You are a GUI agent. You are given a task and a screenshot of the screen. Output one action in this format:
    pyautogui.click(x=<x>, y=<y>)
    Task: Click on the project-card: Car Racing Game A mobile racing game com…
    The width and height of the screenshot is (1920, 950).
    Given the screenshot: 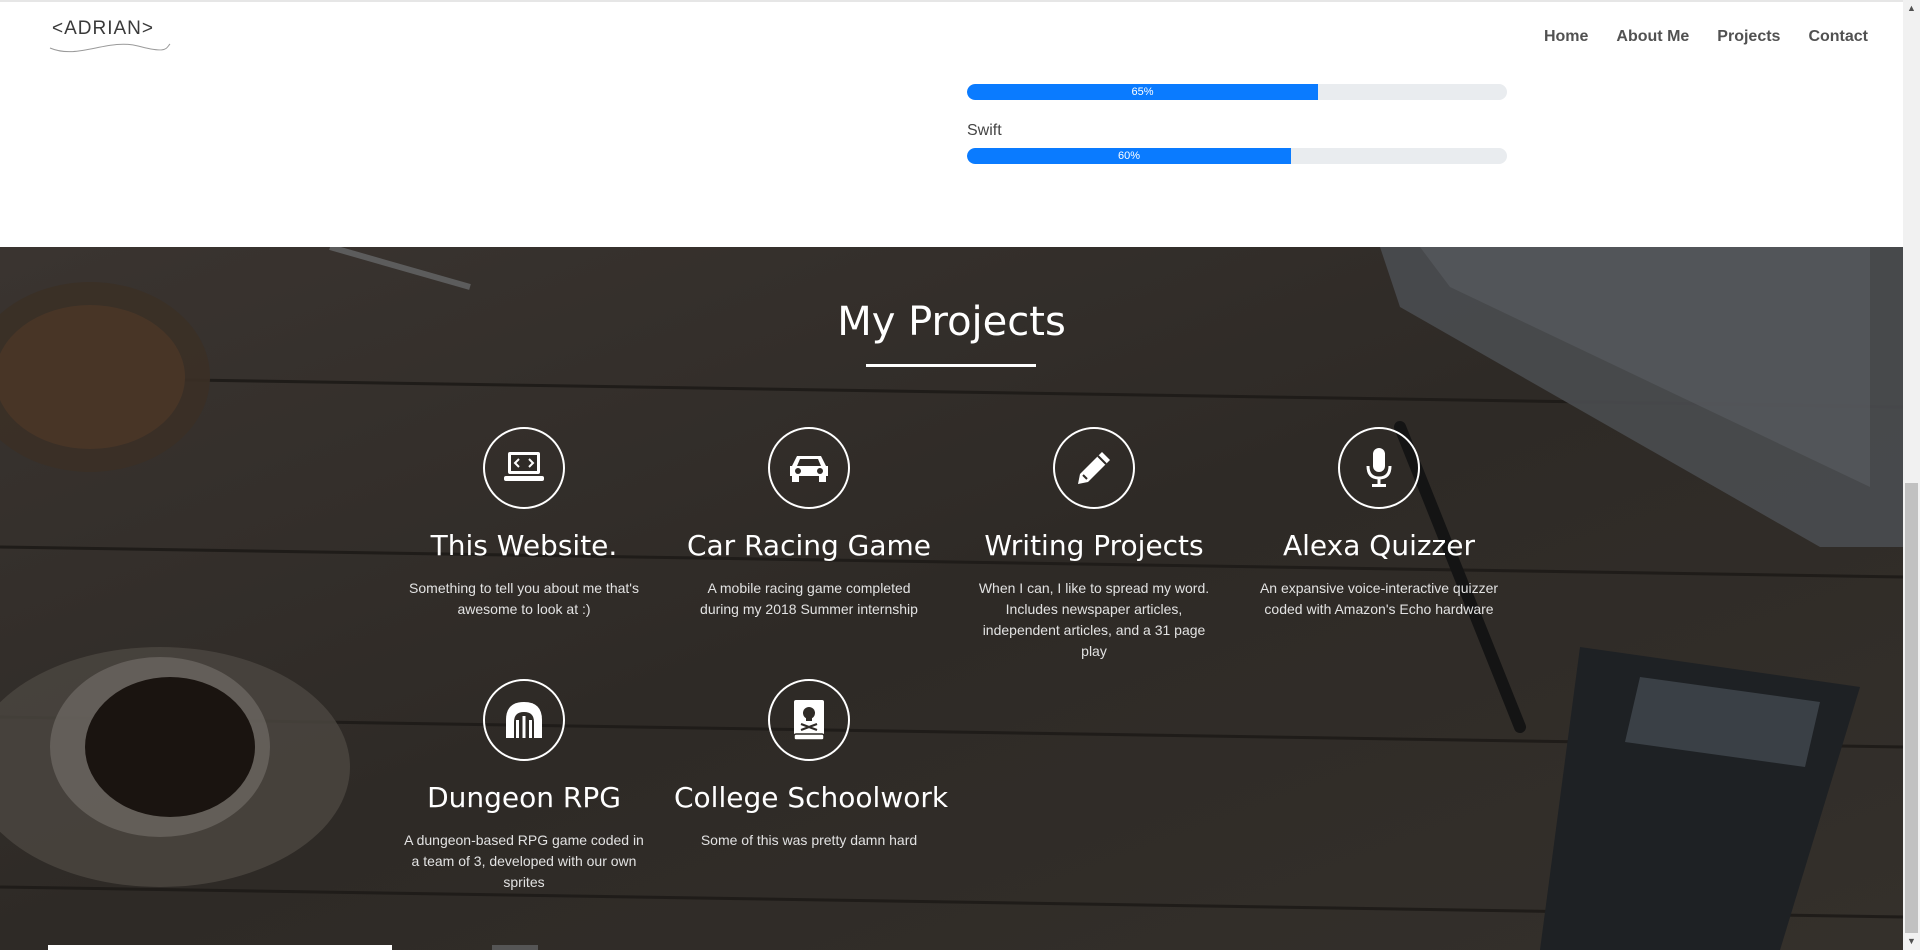 What is the action you would take?
    pyautogui.click(x=809, y=523)
    